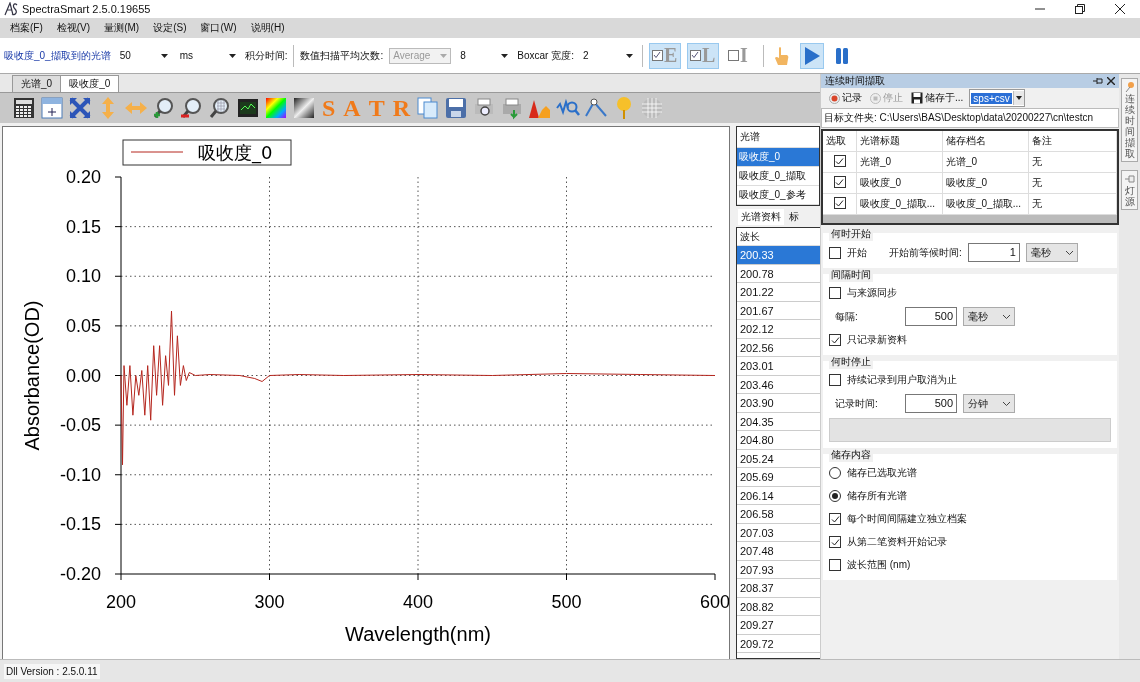 This screenshot has width=1140, height=682. What do you see at coordinates (1129, 126) in the screenshot?
I see `side-tab-label: 连续时间擷取` at bounding box center [1129, 126].